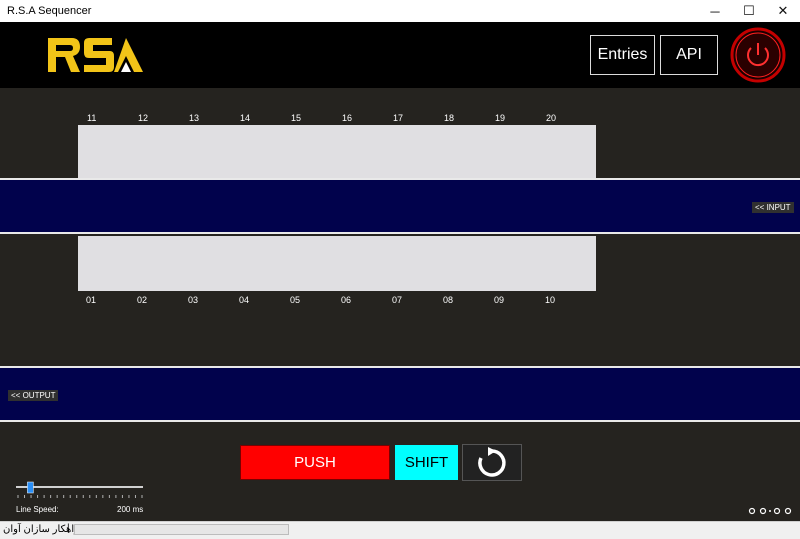 The width and height of the screenshot is (800, 539). What do you see at coordinates (245, 118) in the screenshot?
I see `slot-number: 14` at bounding box center [245, 118].